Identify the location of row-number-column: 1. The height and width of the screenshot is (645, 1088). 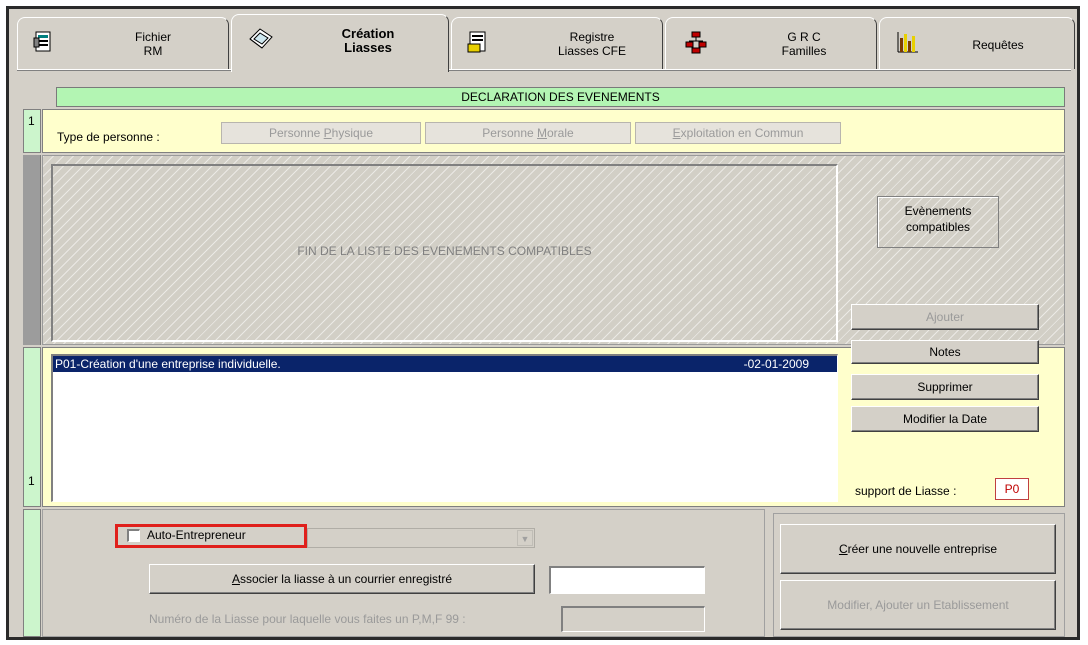
(32, 131).